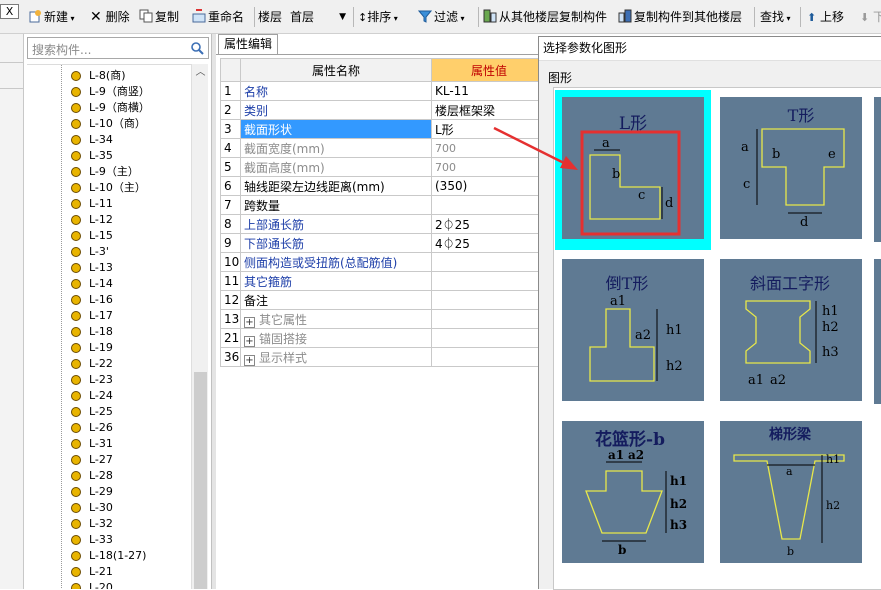 Image resolution: width=881 pixels, height=590 pixels. I want to click on tree-item: L-26, so click(109, 428).